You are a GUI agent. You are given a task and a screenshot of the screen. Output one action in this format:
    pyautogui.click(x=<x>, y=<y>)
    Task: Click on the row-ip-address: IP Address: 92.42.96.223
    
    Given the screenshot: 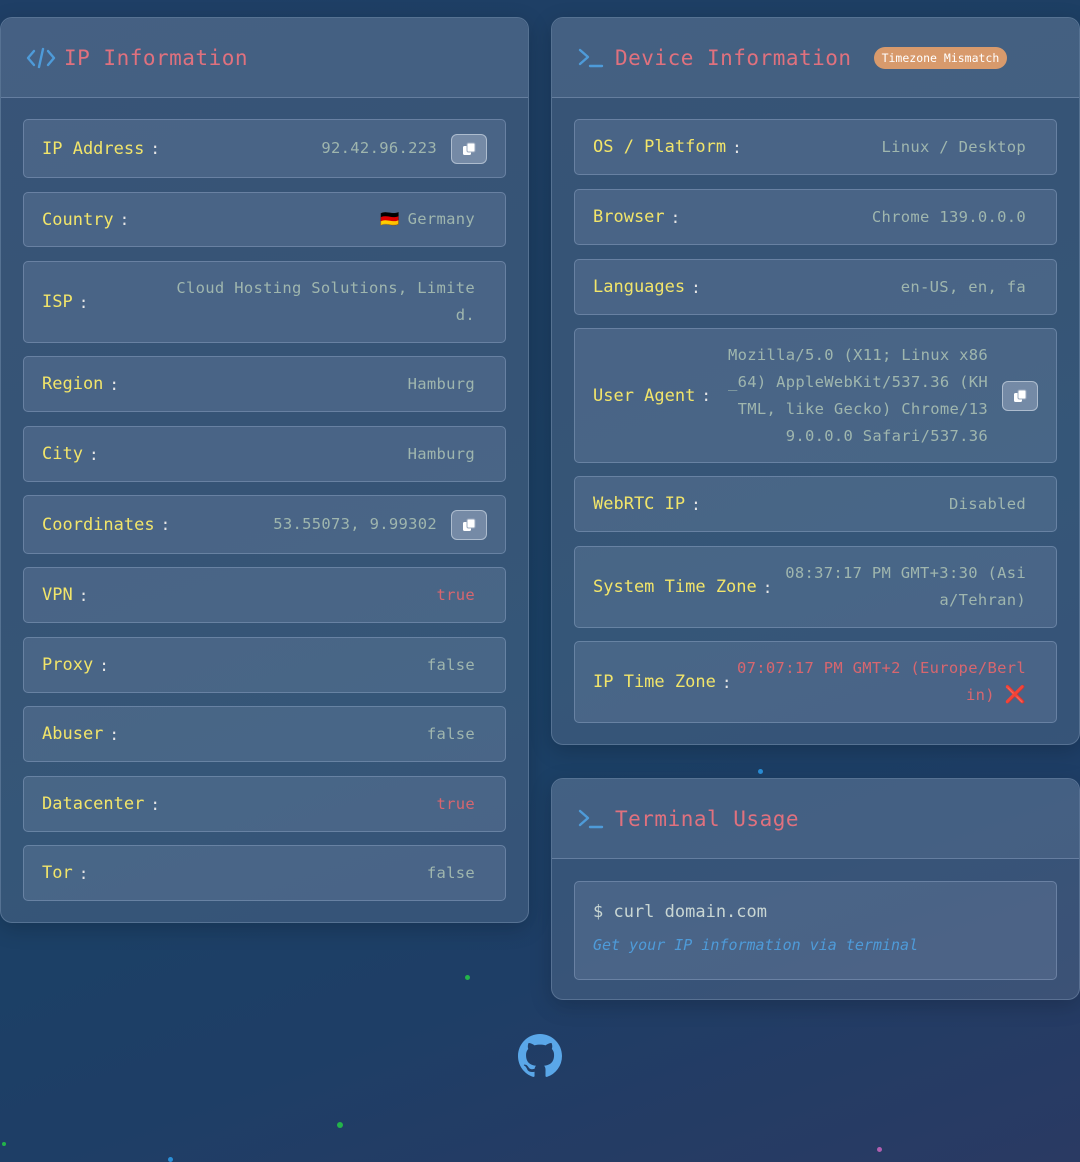 What is the action you would take?
    pyautogui.click(x=264, y=148)
    